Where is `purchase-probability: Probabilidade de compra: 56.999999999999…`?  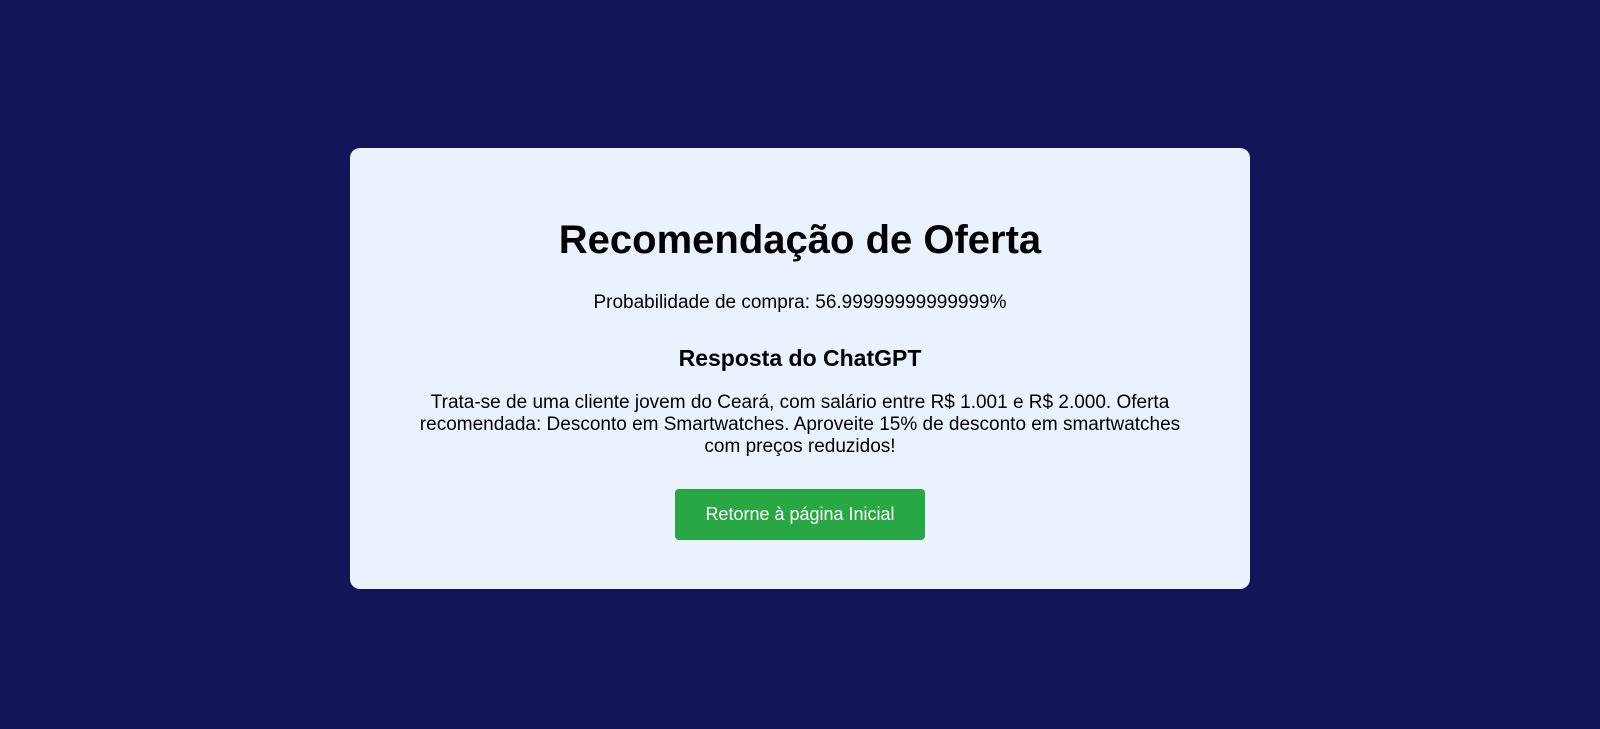 purchase-probability: Probabilidade de compra: 56.999999999999… is located at coordinates (800, 302).